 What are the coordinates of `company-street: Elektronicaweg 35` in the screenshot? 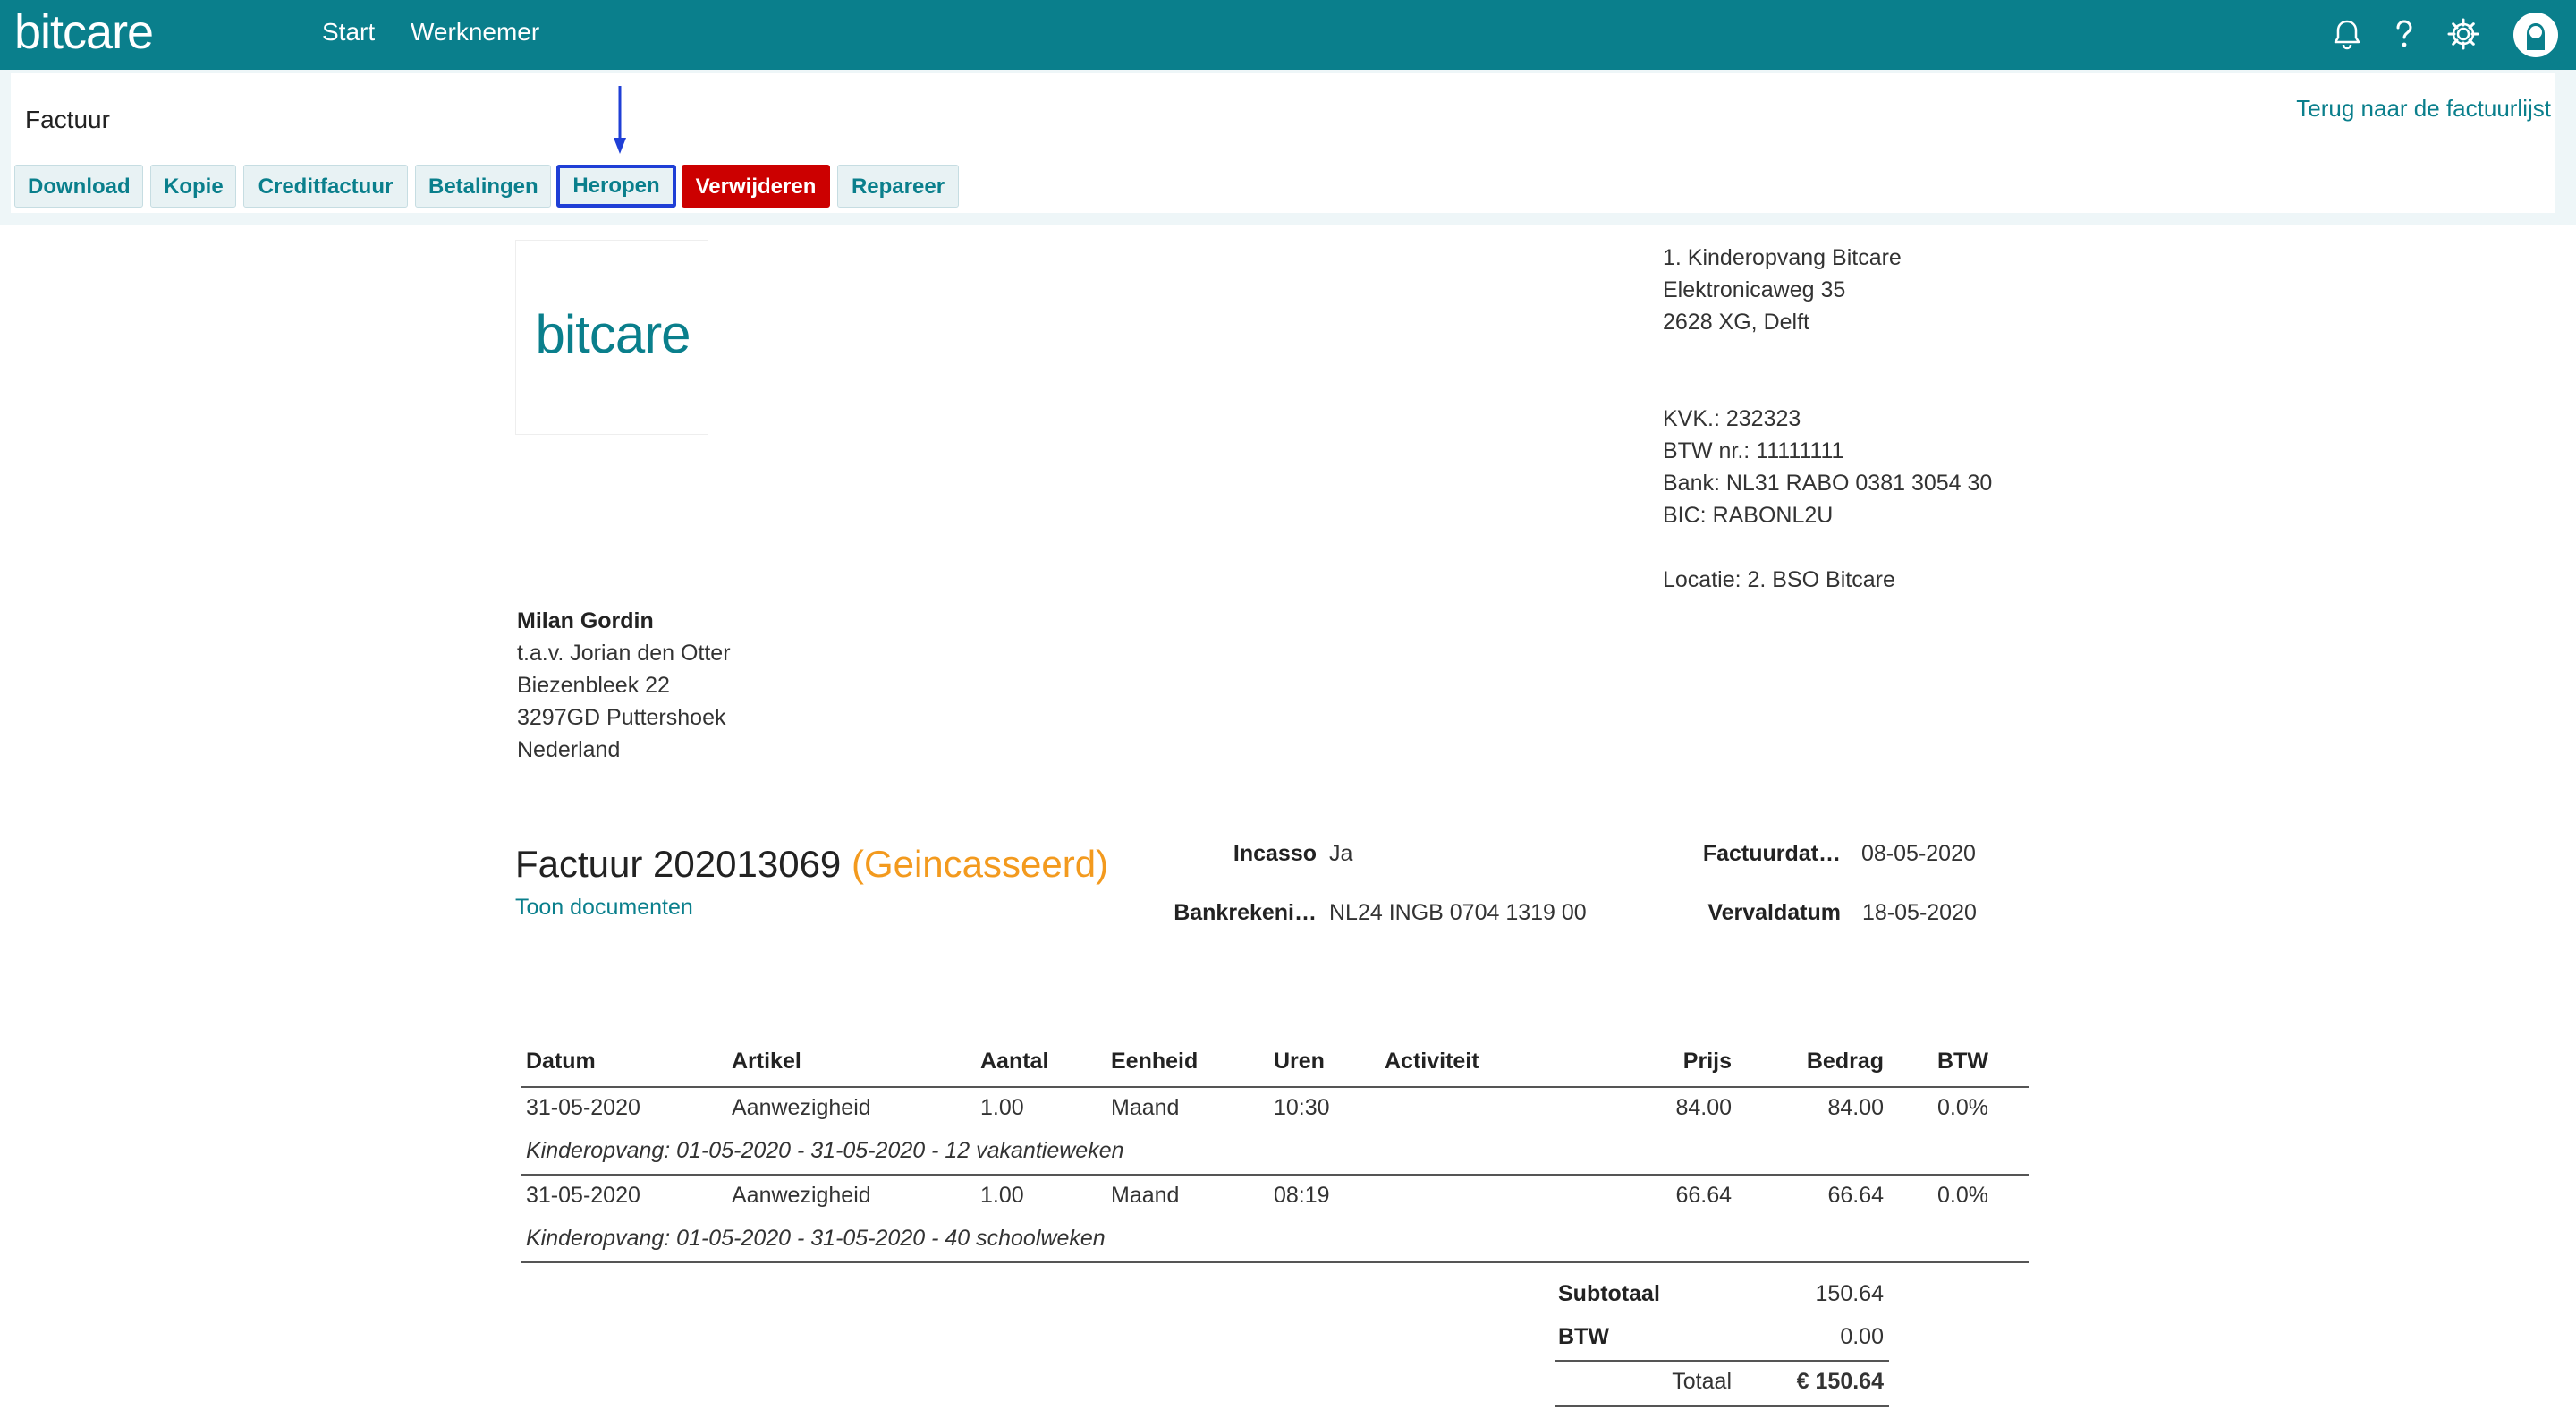 It's located at (1754, 289).